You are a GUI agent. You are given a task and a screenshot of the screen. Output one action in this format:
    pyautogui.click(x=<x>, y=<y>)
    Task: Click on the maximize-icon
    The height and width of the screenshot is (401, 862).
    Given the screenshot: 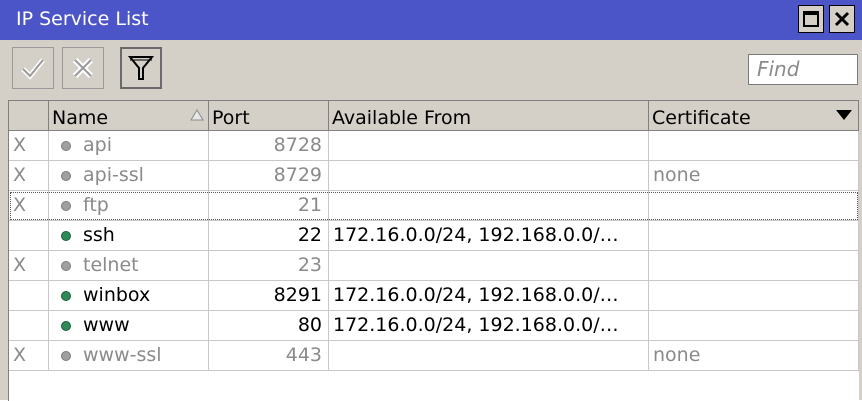 What is the action you would take?
    pyautogui.click(x=811, y=19)
    